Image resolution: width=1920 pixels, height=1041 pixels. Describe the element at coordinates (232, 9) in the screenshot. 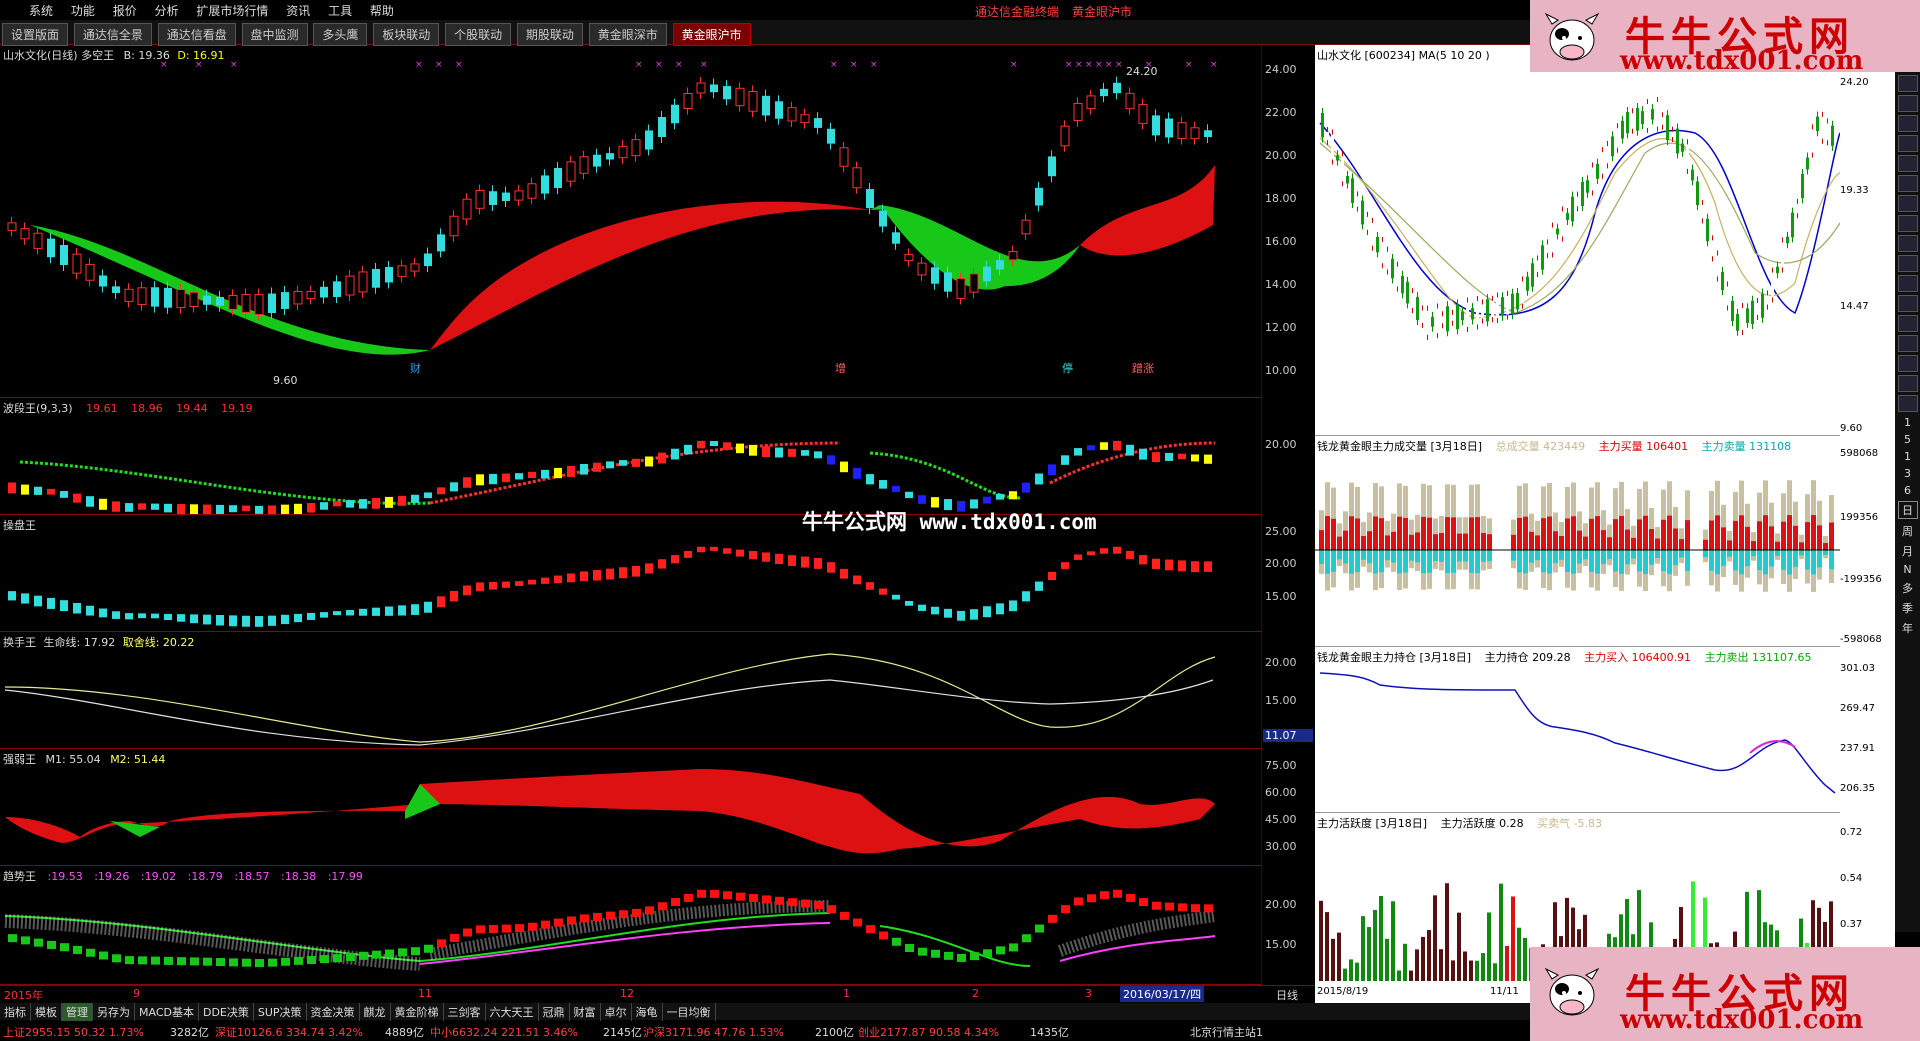

I see `menu-extended-market: 扩展市场行情` at that location.